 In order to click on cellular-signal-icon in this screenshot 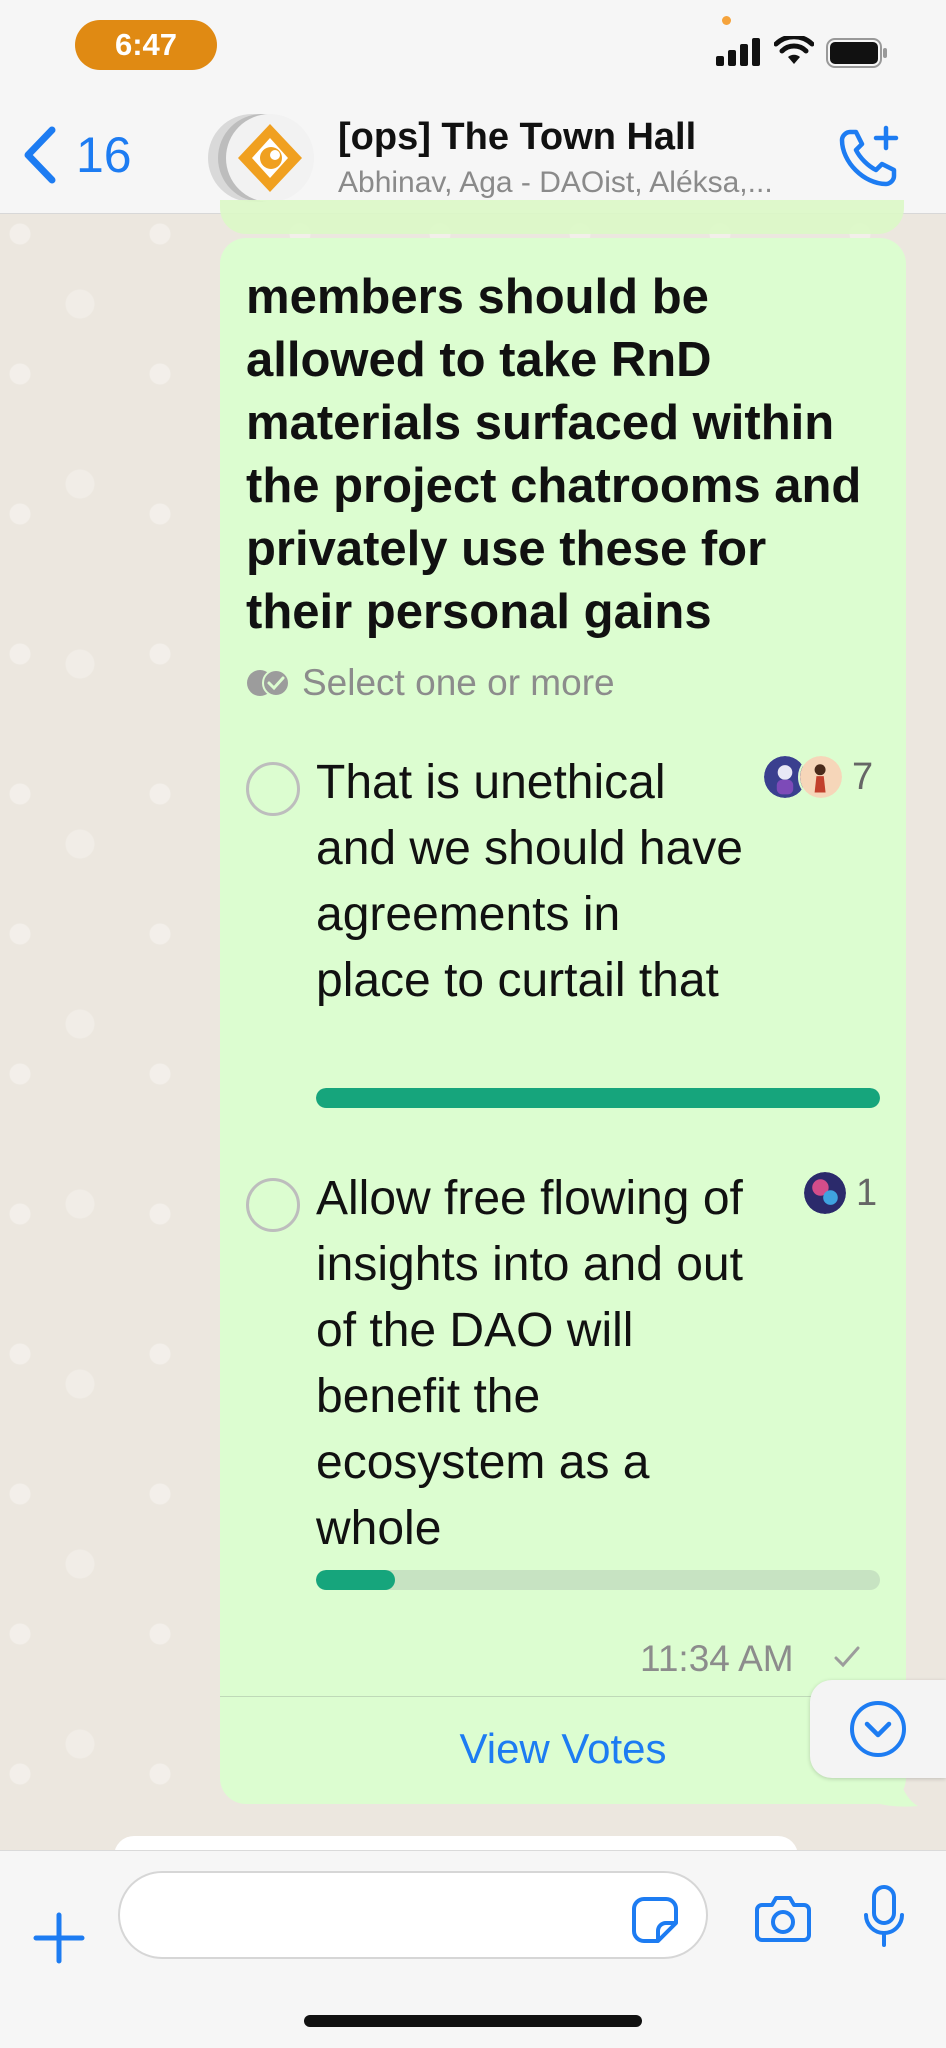, I will do `click(738, 52)`.